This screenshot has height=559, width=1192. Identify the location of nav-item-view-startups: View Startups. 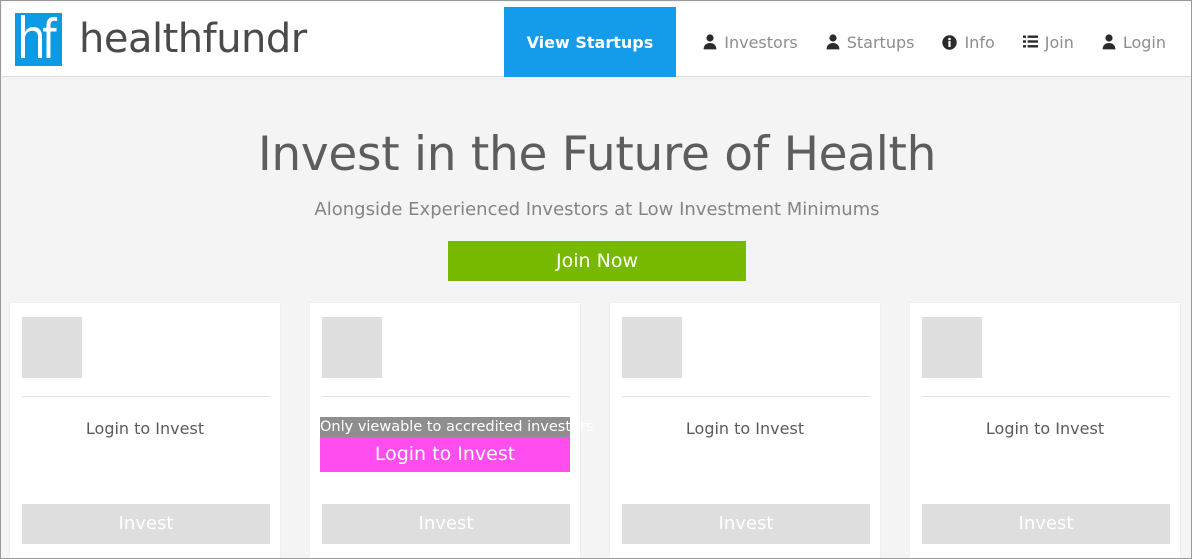
(590, 42).